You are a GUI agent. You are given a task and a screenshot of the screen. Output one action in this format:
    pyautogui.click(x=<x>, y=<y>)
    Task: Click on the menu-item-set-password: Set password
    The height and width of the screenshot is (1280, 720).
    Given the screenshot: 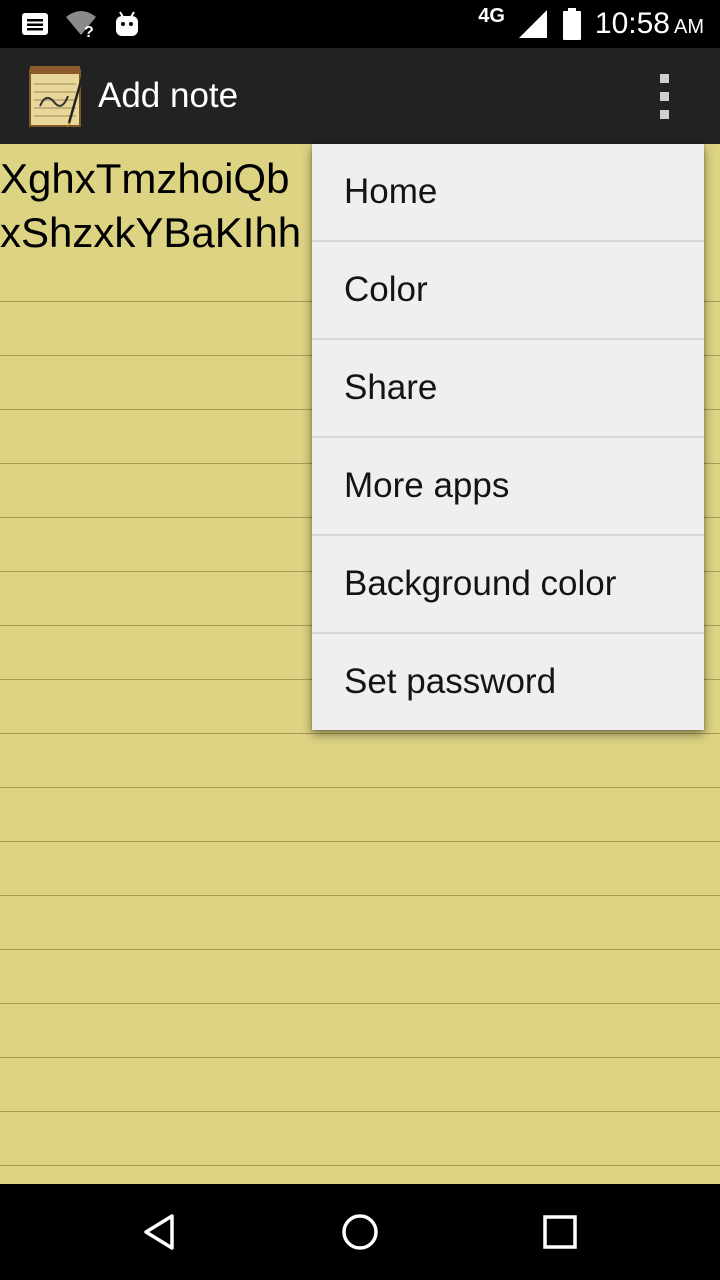 What is the action you would take?
    pyautogui.click(x=508, y=682)
    